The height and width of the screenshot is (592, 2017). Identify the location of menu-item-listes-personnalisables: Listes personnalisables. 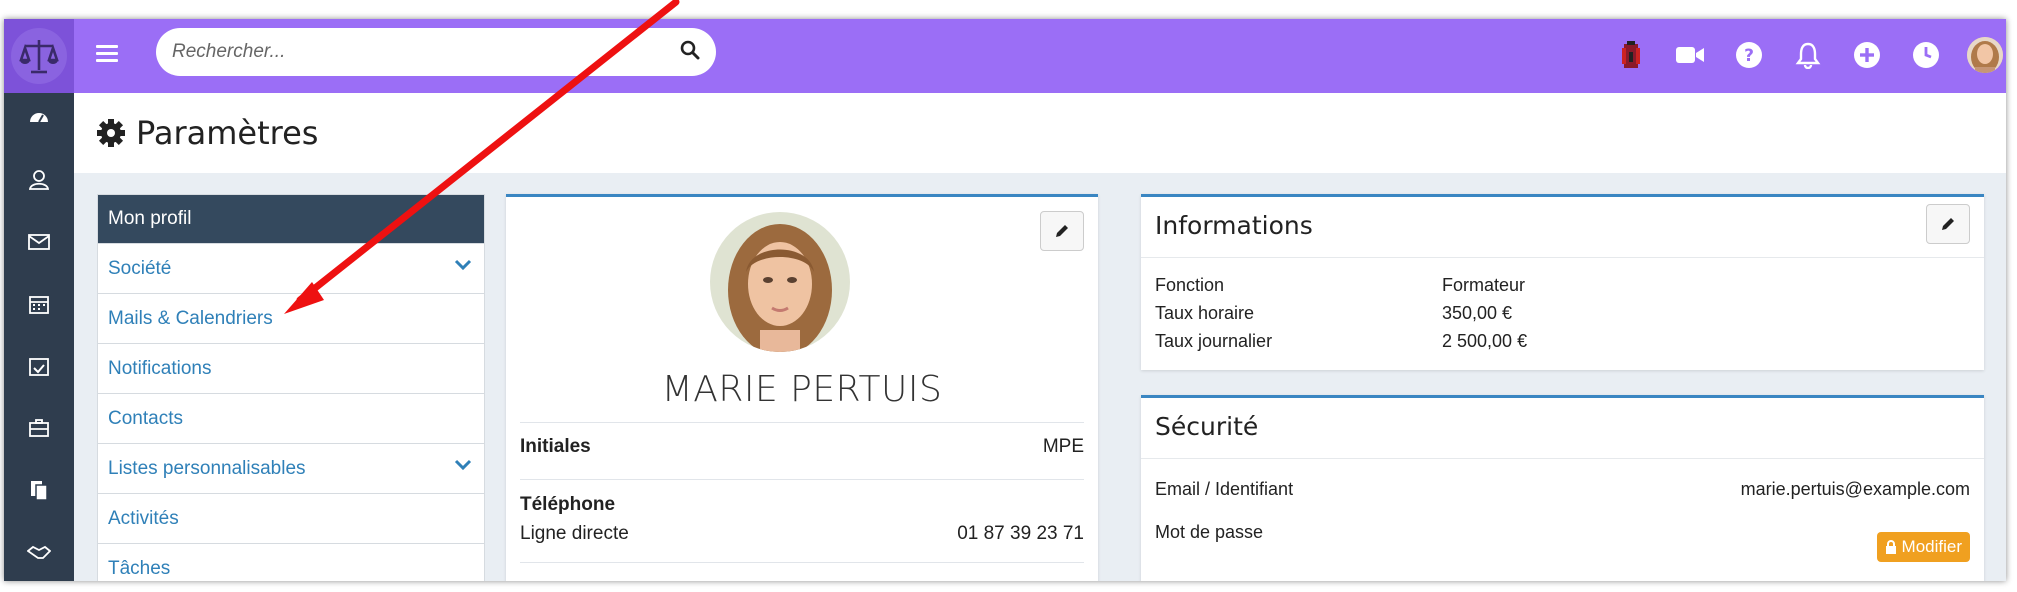
(291, 468).